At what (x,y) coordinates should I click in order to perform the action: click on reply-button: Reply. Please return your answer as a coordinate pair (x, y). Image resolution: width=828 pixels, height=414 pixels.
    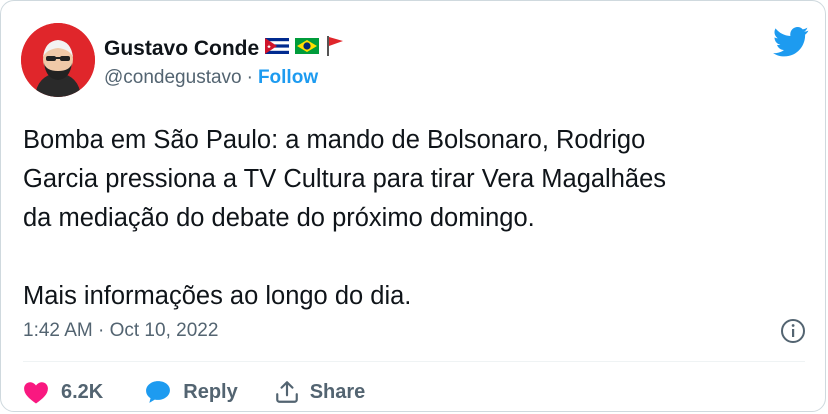
    Looking at the image, I should click on (209, 392).